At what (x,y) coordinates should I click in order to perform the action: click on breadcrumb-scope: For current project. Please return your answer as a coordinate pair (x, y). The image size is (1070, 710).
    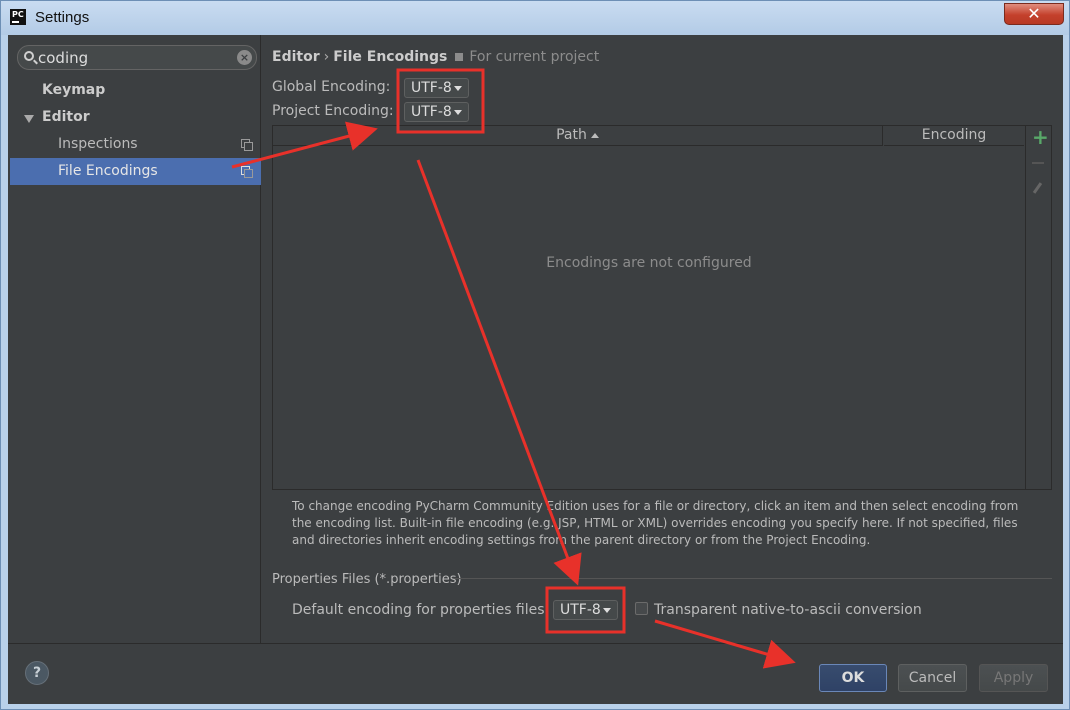
    Looking at the image, I should click on (534, 57).